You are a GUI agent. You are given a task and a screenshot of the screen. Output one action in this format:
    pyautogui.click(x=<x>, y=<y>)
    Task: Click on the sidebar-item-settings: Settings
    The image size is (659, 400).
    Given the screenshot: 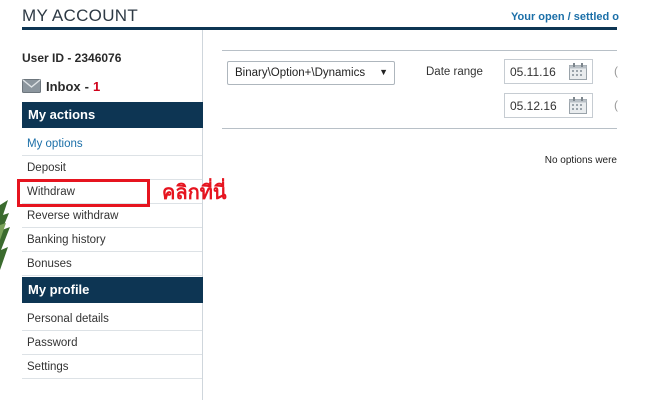 What is the action you would take?
    pyautogui.click(x=112, y=367)
    